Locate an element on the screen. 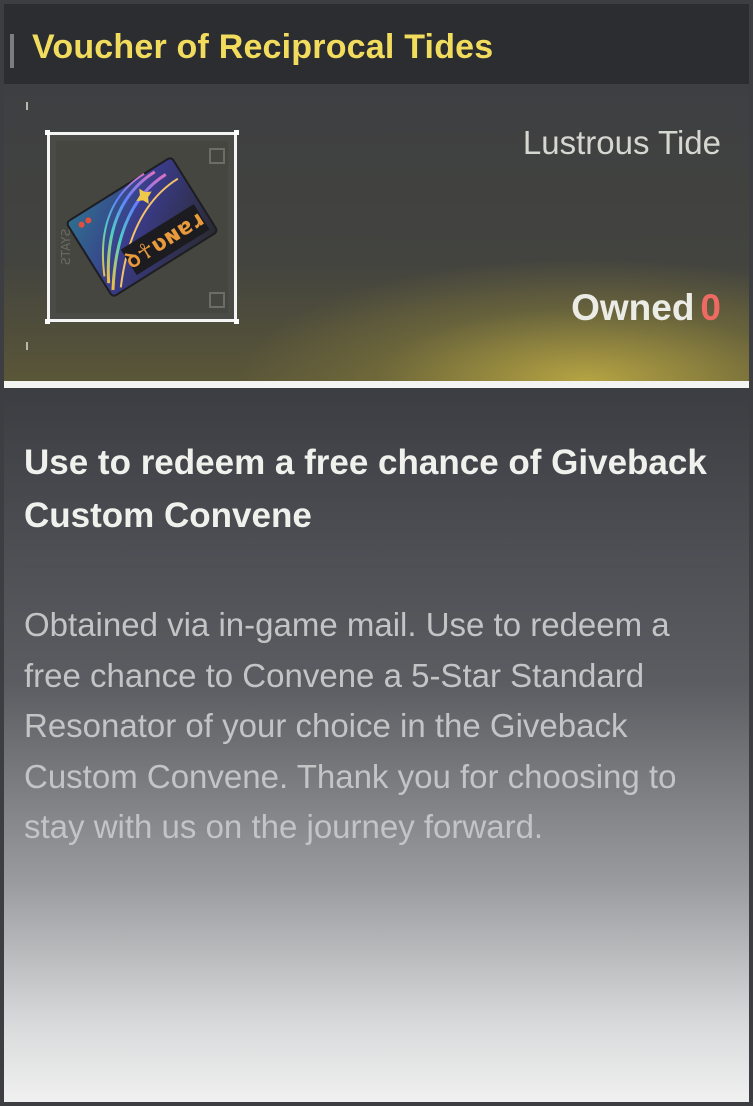 The height and width of the screenshot is (1106, 753). corner-mark-bottom is located at coordinates (31, 346).